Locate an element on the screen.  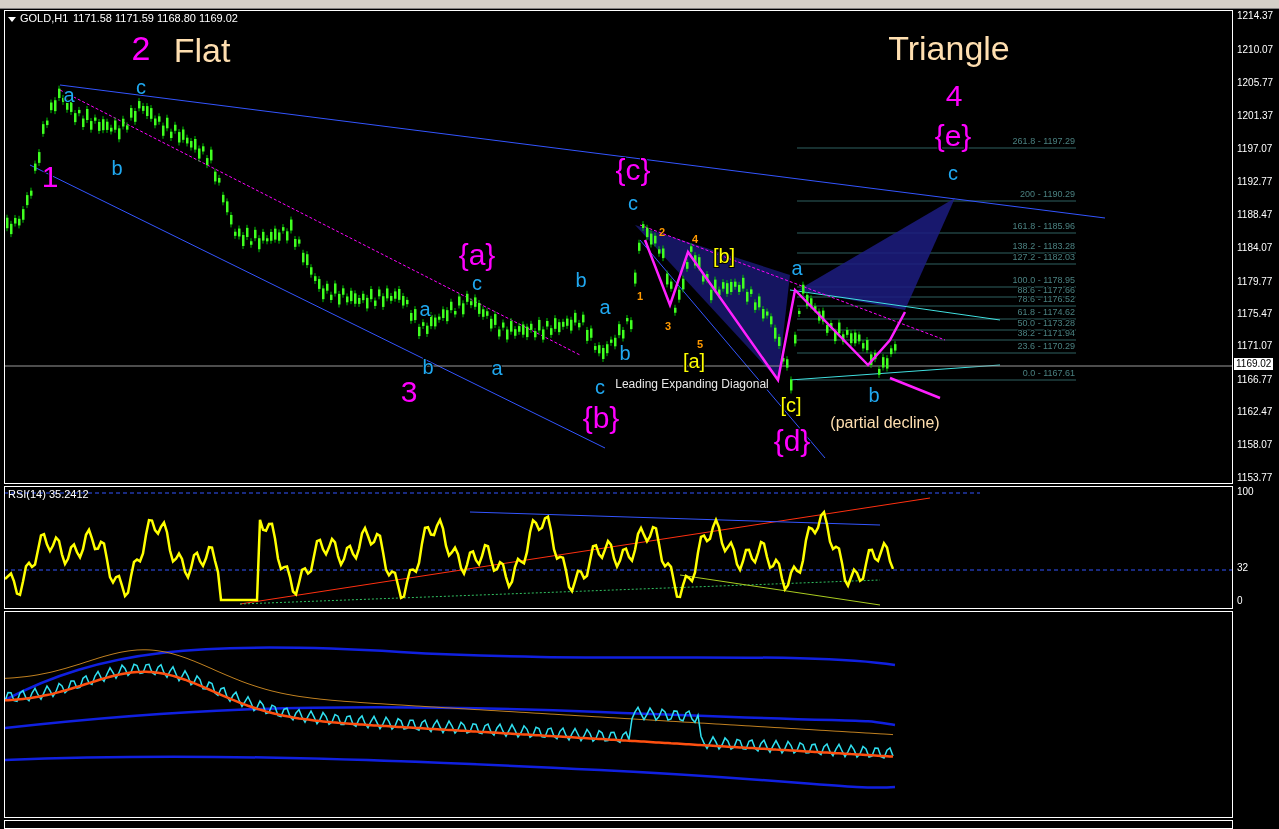
ohlc-values: 1171.58 1171.59 1168.80 1169.02 is located at coordinates (155, 18).